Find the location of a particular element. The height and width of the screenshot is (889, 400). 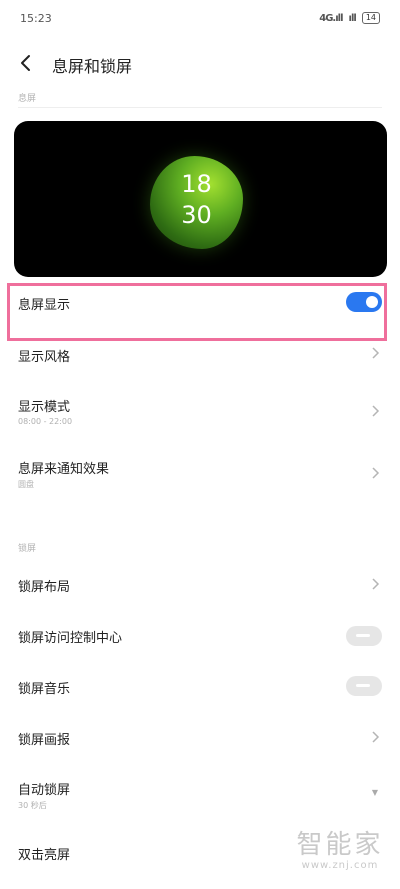

aod-clock-minute: 30 is located at coordinates (196, 215).